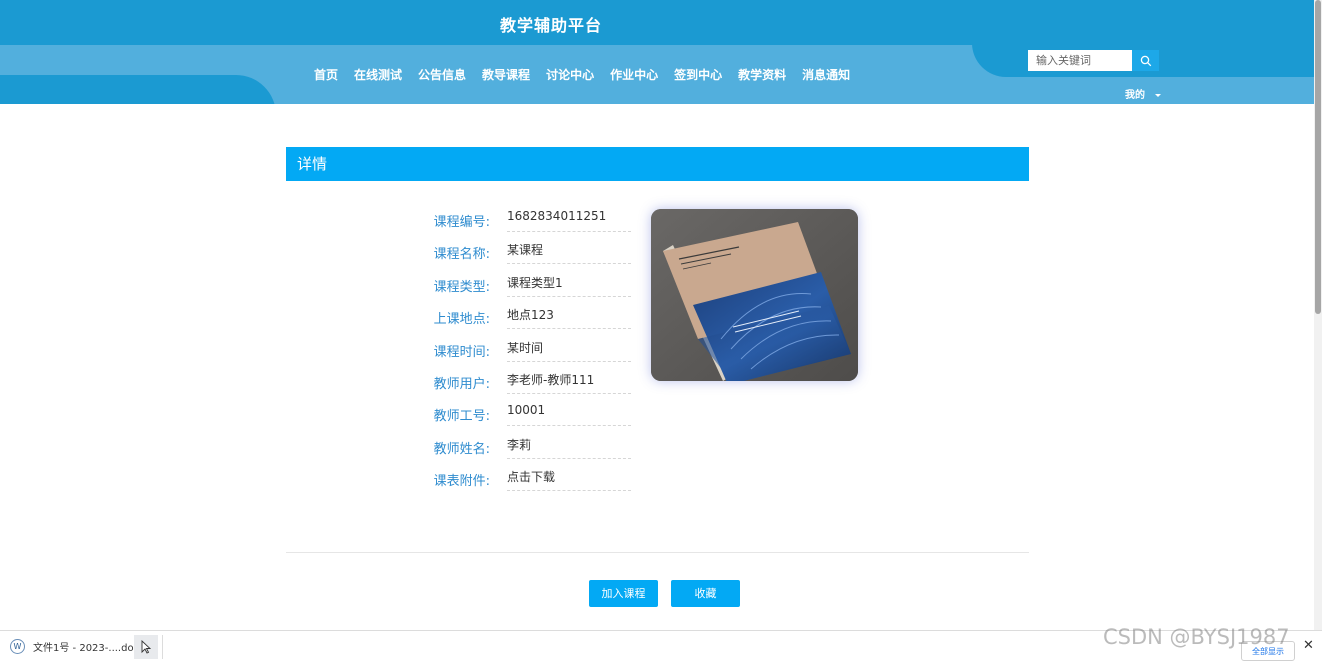  I want to click on field-value: 10001, so click(569, 415).